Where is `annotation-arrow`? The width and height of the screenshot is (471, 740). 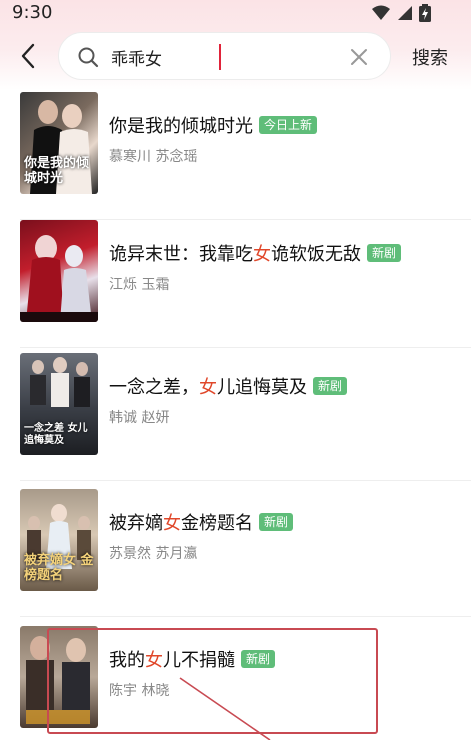
annotation-arrow is located at coordinates (225, 708).